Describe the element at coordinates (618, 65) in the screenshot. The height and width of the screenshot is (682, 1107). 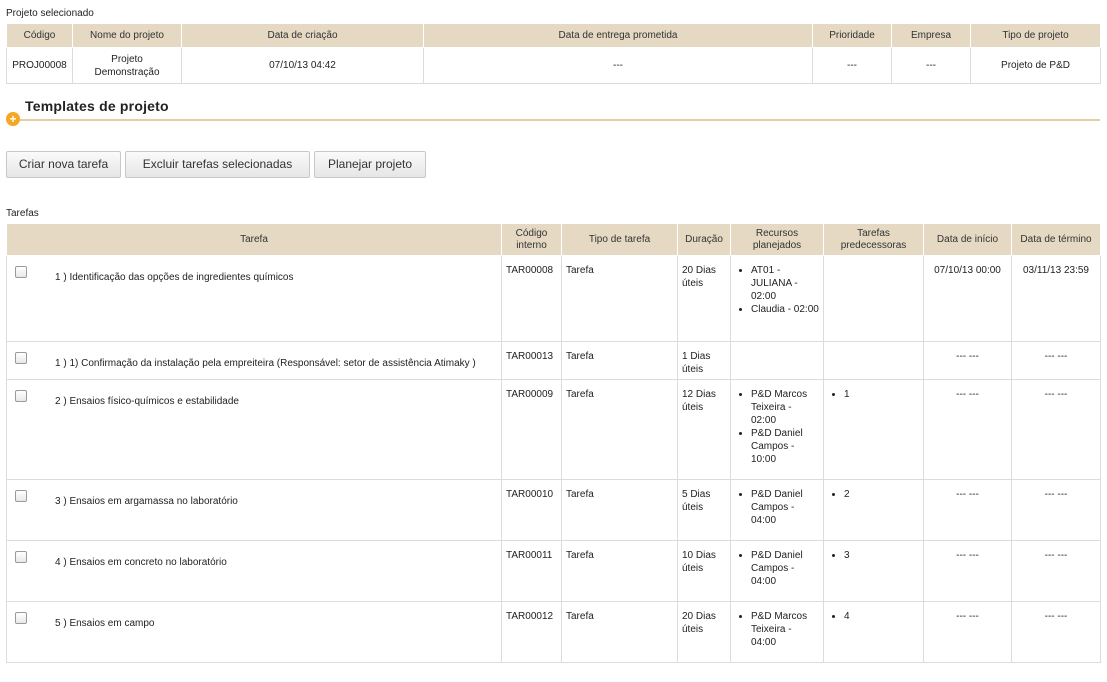
I see `project-promised: ---` at that location.